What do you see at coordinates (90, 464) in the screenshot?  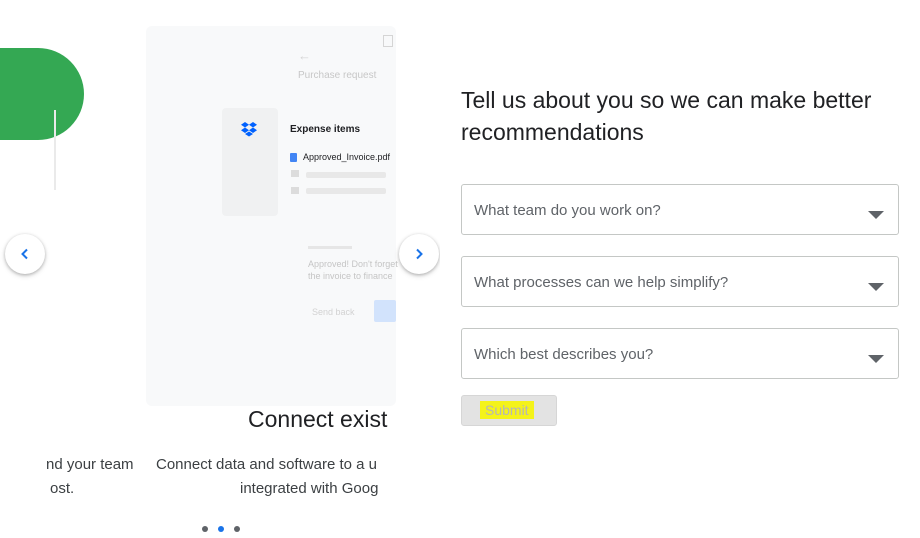 I see `prev-slide-text-1: nd your team` at bounding box center [90, 464].